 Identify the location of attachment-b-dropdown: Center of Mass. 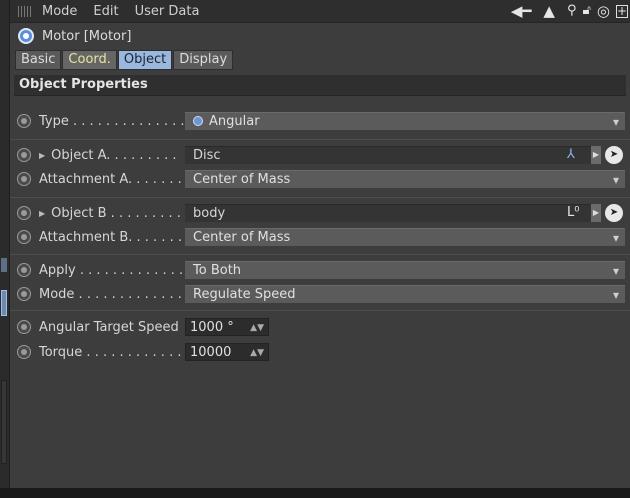
(405, 237).